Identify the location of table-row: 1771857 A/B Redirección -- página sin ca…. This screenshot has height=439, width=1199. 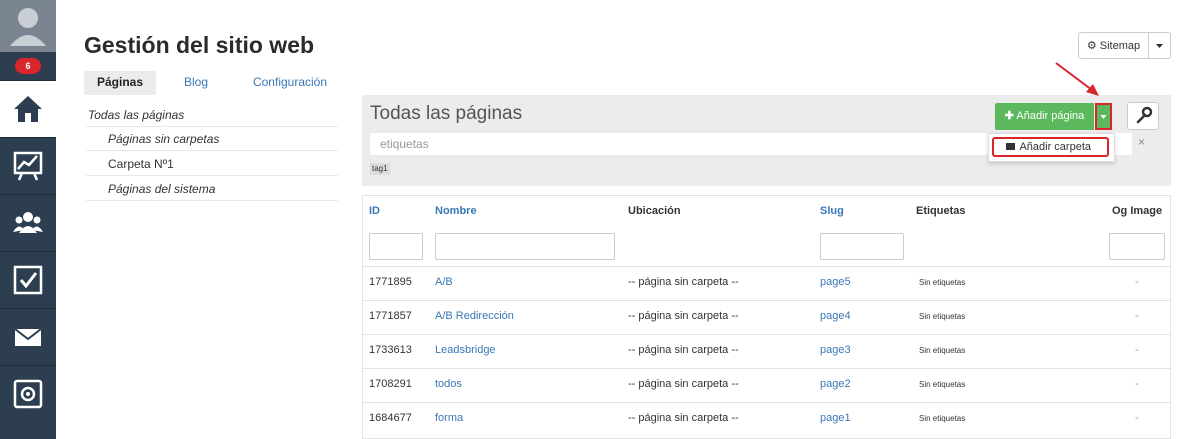
(766, 317).